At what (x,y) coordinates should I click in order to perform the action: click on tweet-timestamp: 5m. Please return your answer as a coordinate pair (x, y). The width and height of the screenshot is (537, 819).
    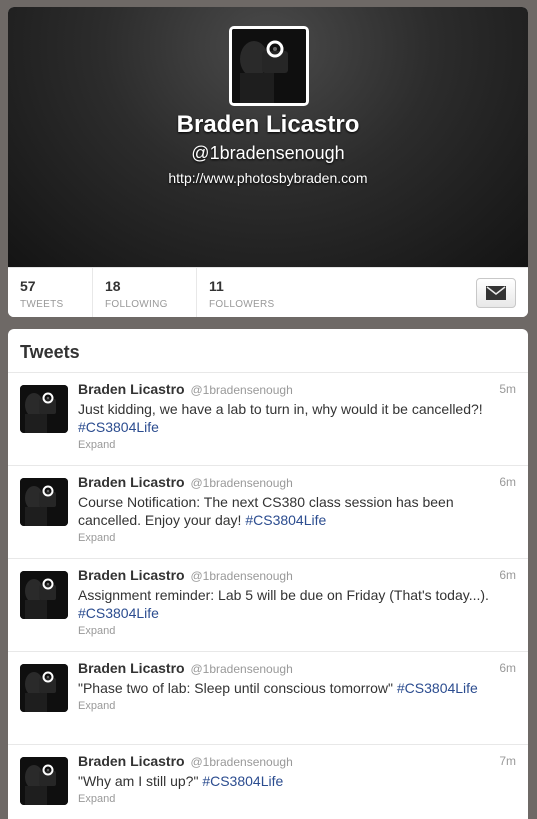
    Looking at the image, I should click on (507, 389).